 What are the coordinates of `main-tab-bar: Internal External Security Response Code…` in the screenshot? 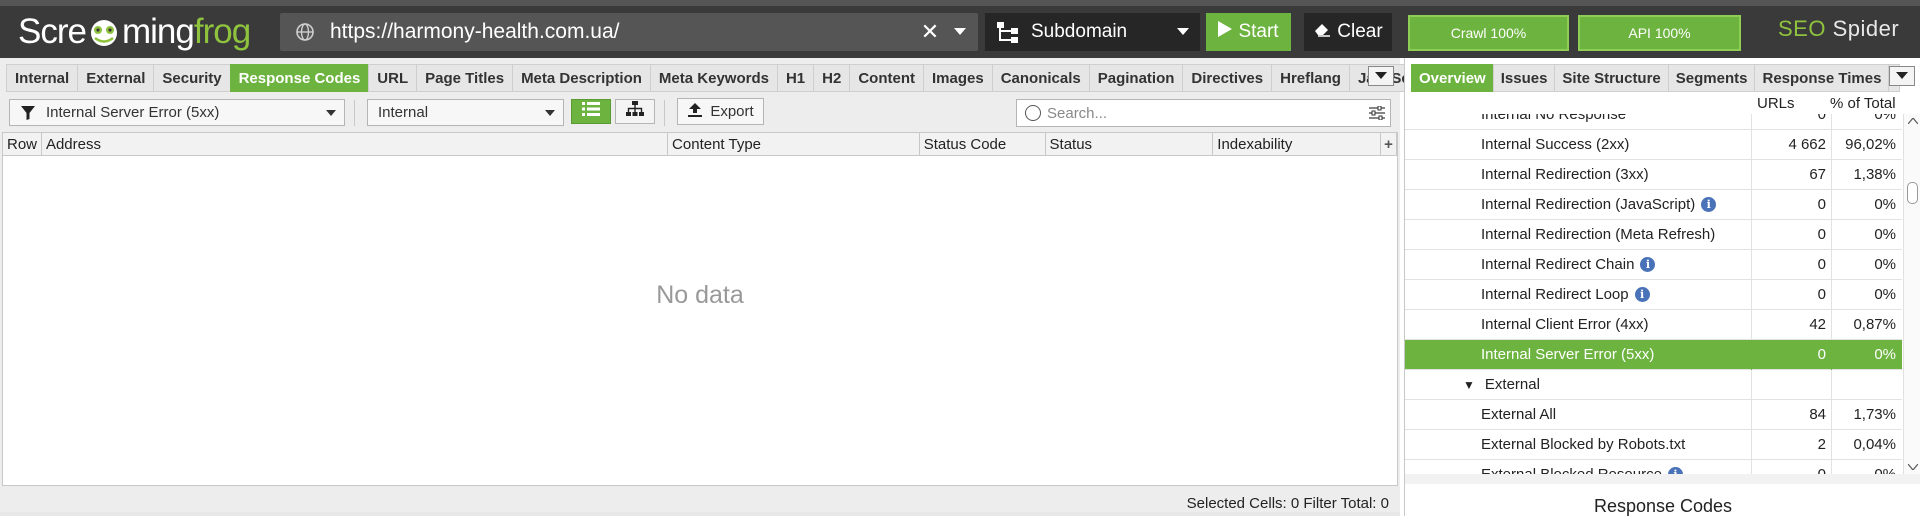 It's located at (724, 78).